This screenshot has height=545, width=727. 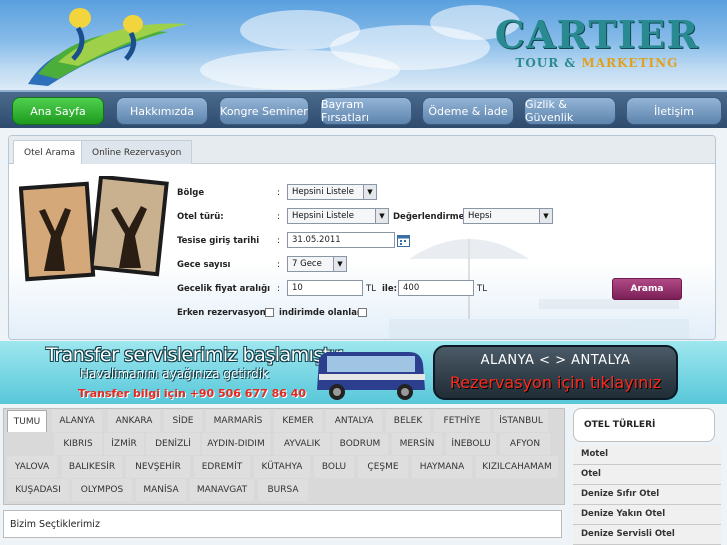 What do you see at coordinates (158, 467) in the screenshot?
I see `city-tab: NEVŞEHİR` at bounding box center [158, 467].